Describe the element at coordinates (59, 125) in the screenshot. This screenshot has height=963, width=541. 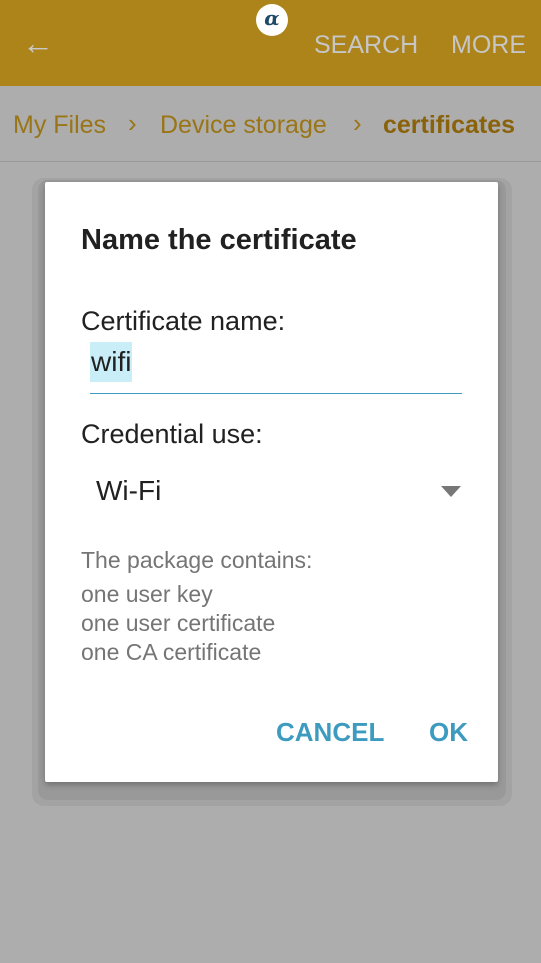
I see `breadcrumb-my-files: My Files` at that location.